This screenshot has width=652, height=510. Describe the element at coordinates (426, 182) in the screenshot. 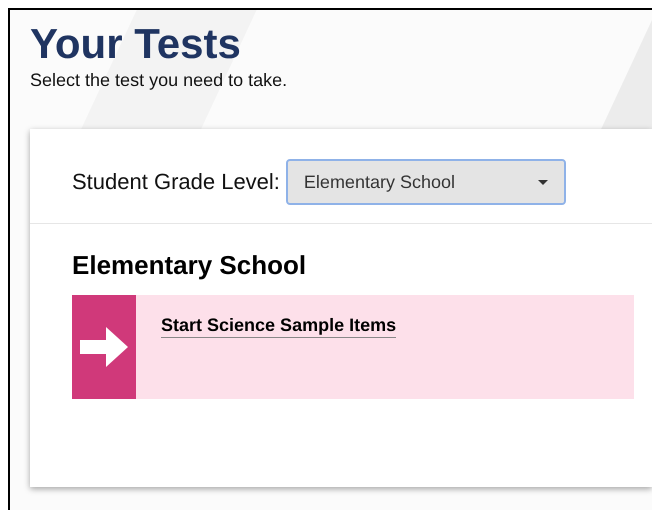

I see `grade-level-dropdown: Elementary School` at that location.